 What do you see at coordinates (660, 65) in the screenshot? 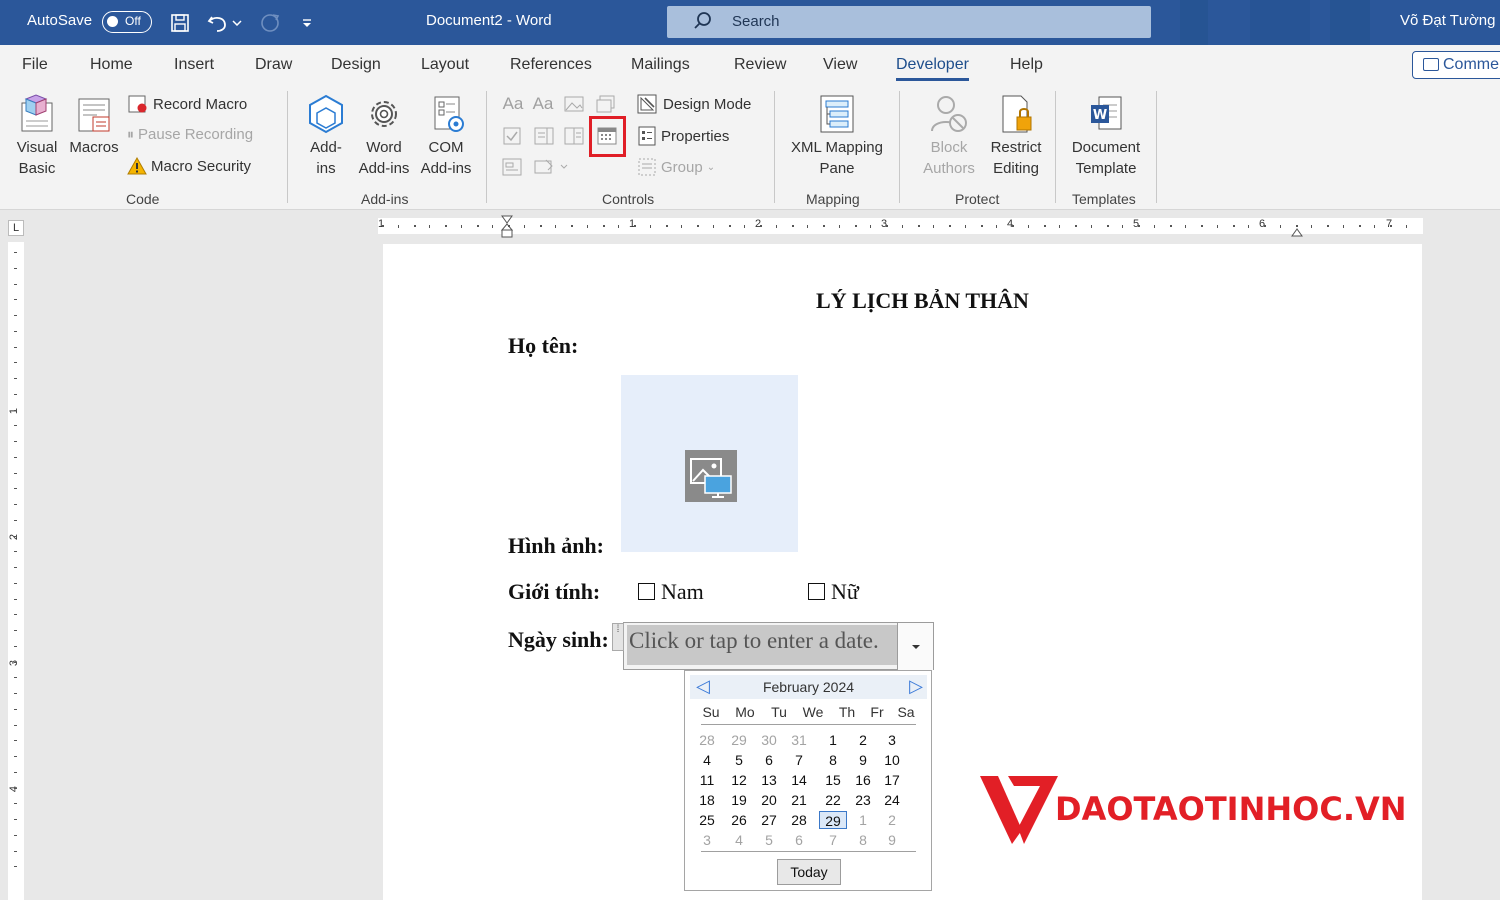
I see `tab-mailings: Mailings` at bounding box center [660, 65].